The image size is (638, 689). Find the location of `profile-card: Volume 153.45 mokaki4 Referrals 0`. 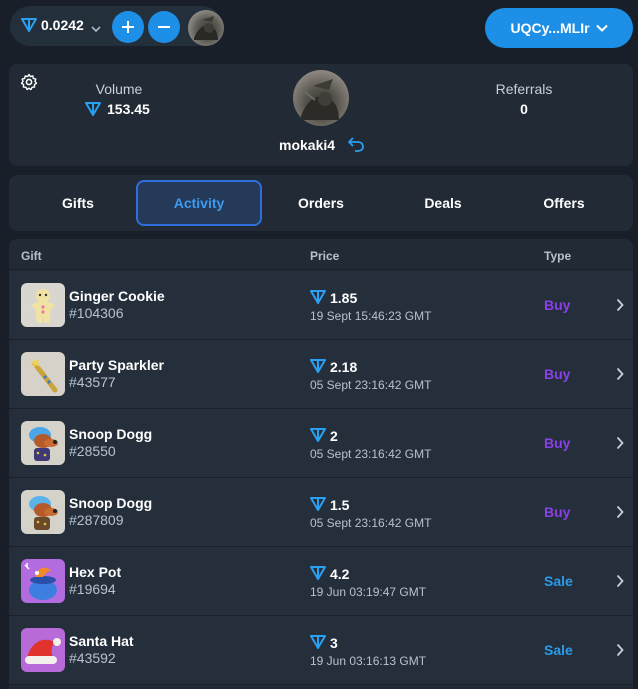

profile-card: Volume 153.45 mokaki4 Referrals 0 is located at coordinates (321, 115).